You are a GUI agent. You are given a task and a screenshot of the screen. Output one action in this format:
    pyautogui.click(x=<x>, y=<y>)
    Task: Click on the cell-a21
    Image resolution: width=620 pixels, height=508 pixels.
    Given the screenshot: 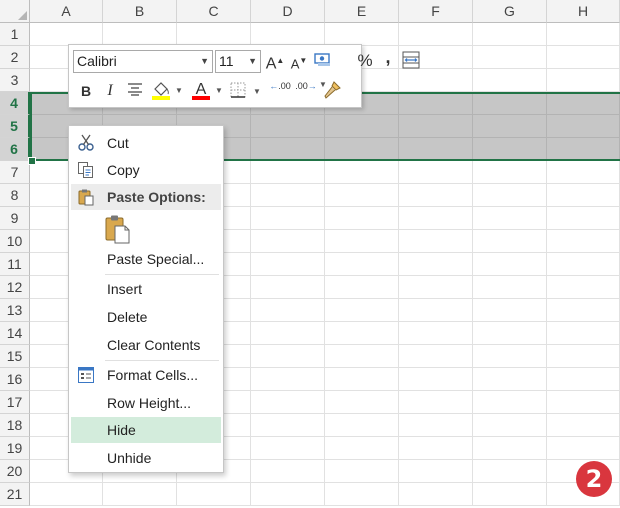 What is the action you would take?
    pyautogui.click(x=66, y=494)
    